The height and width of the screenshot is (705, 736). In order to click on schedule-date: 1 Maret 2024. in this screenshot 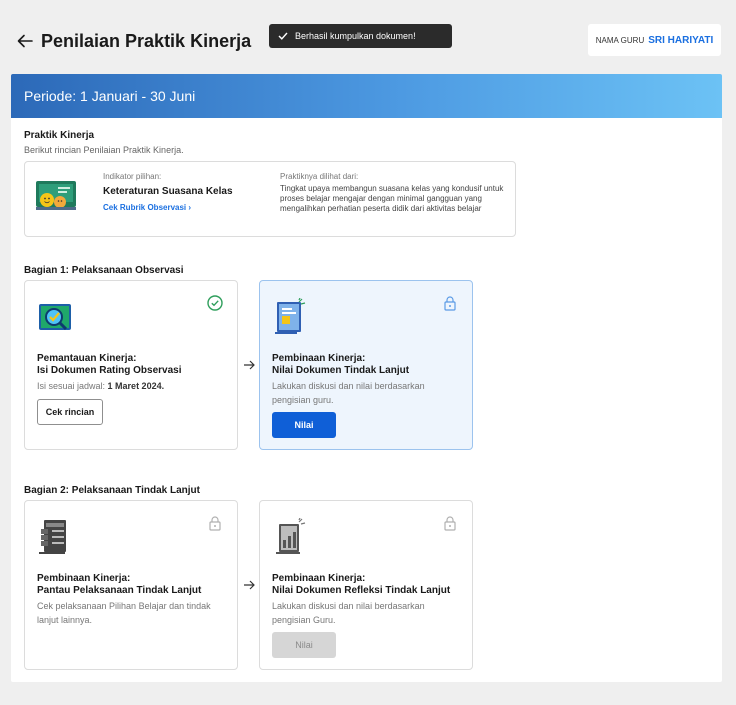, I will do `click(136, 386)`.